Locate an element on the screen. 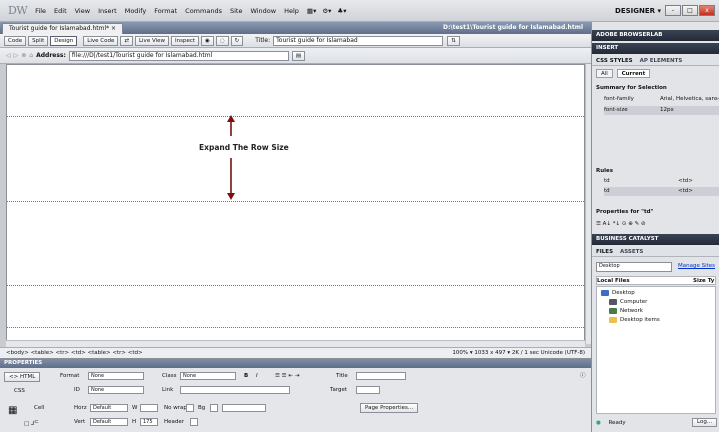  rules-title: Rules is located at coordinates (605, 171).